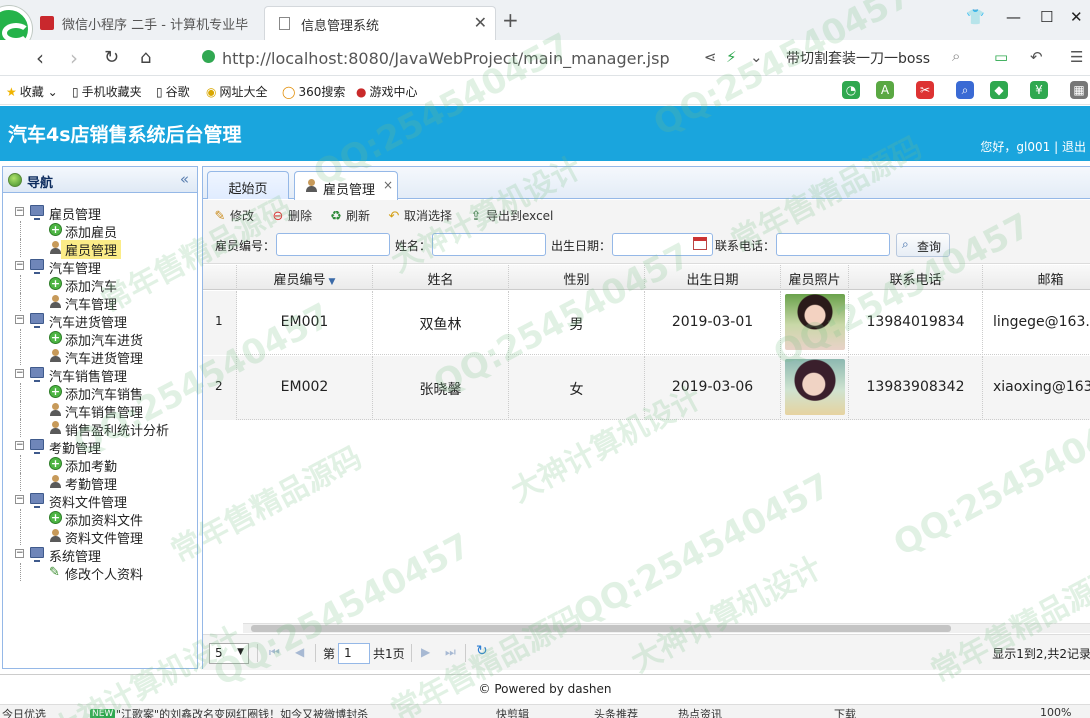 This screenshot has width=1090, height=718. Describe the element at coordinates (100, 501) in the screenshot. I see `sidebar-group: − 资料文件管理` at that location.